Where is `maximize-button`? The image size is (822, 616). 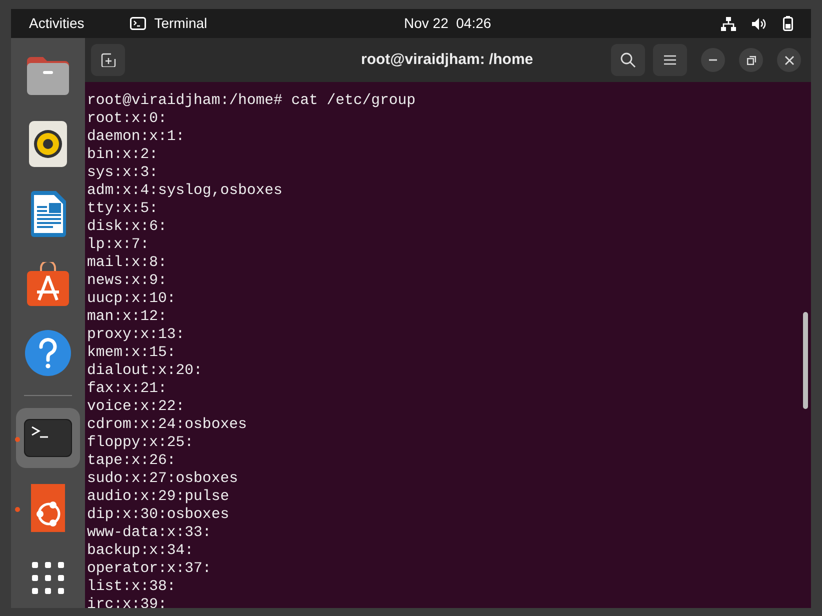 maximize-button is located at coordinates (751, 60).